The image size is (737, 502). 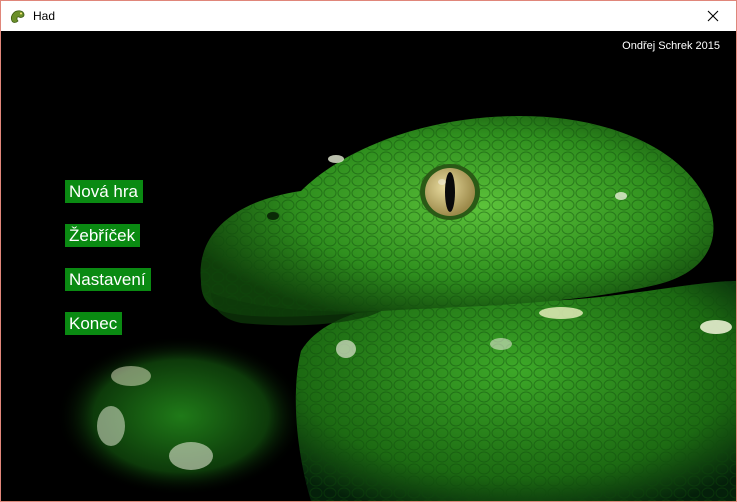 I want to click on author-credit: Ondřej Schrek 2015, so click(x=671, y=46).